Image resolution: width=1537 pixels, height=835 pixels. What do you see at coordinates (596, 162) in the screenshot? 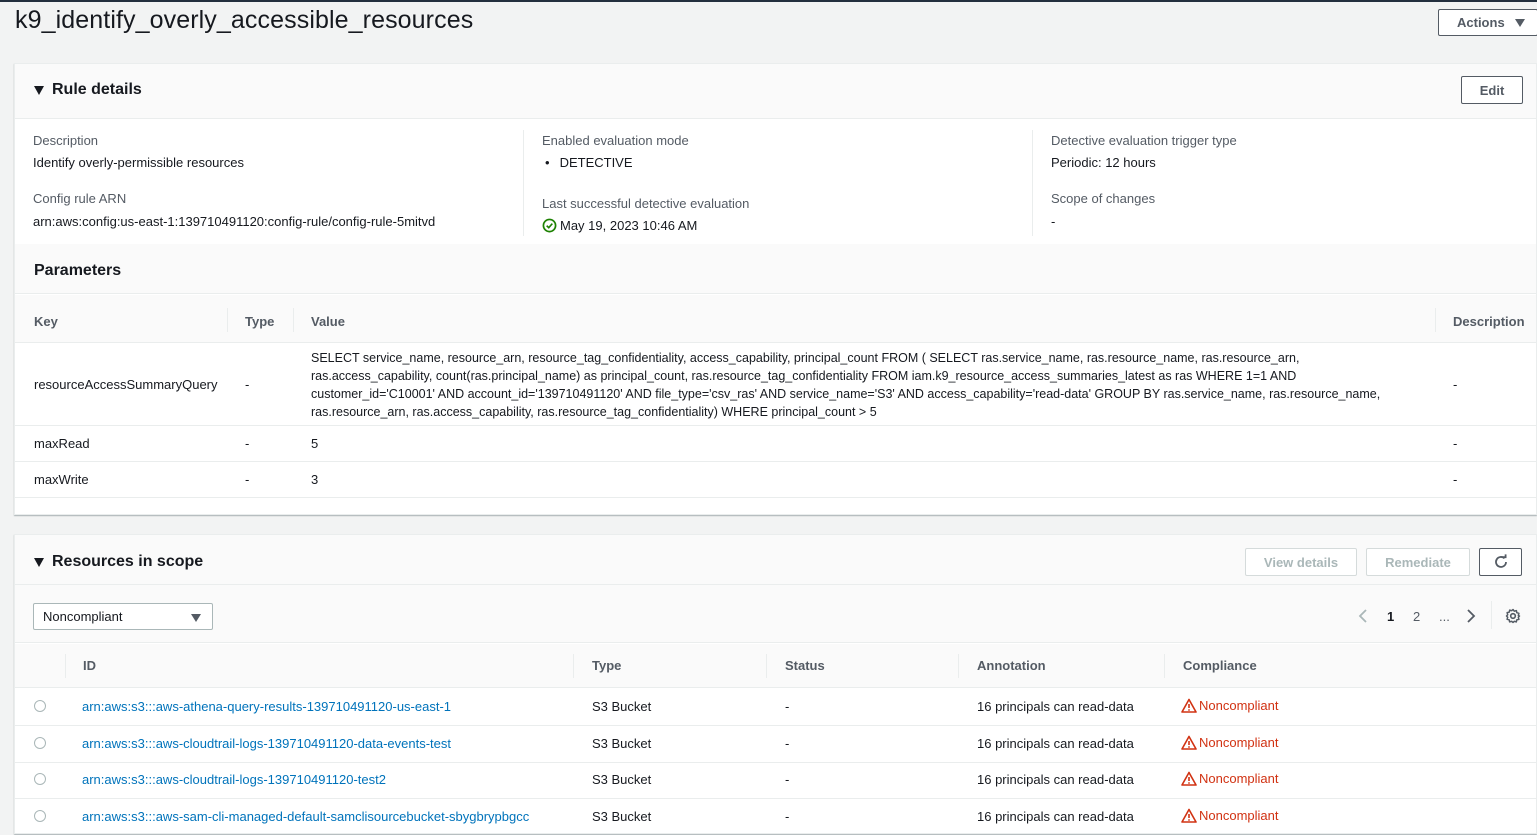
I see `eval-mode-text: DETECTIVE` at bounding box center [596, 162].